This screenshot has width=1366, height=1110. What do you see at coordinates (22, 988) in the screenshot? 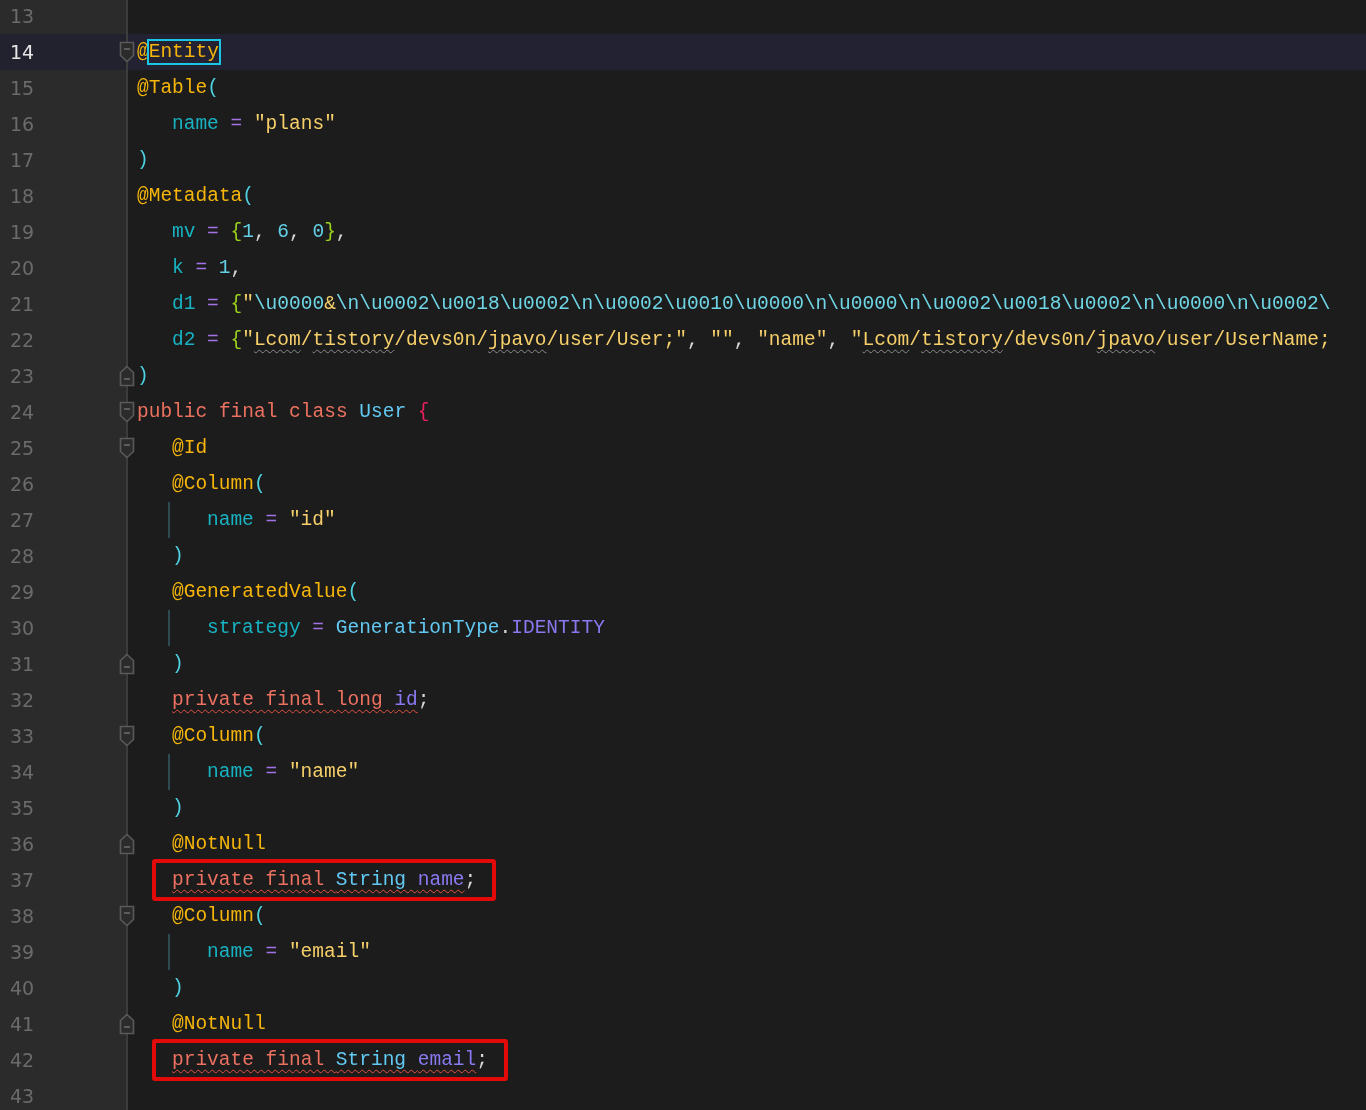
I see `line-number: 40` at bounding box center [22, 988].